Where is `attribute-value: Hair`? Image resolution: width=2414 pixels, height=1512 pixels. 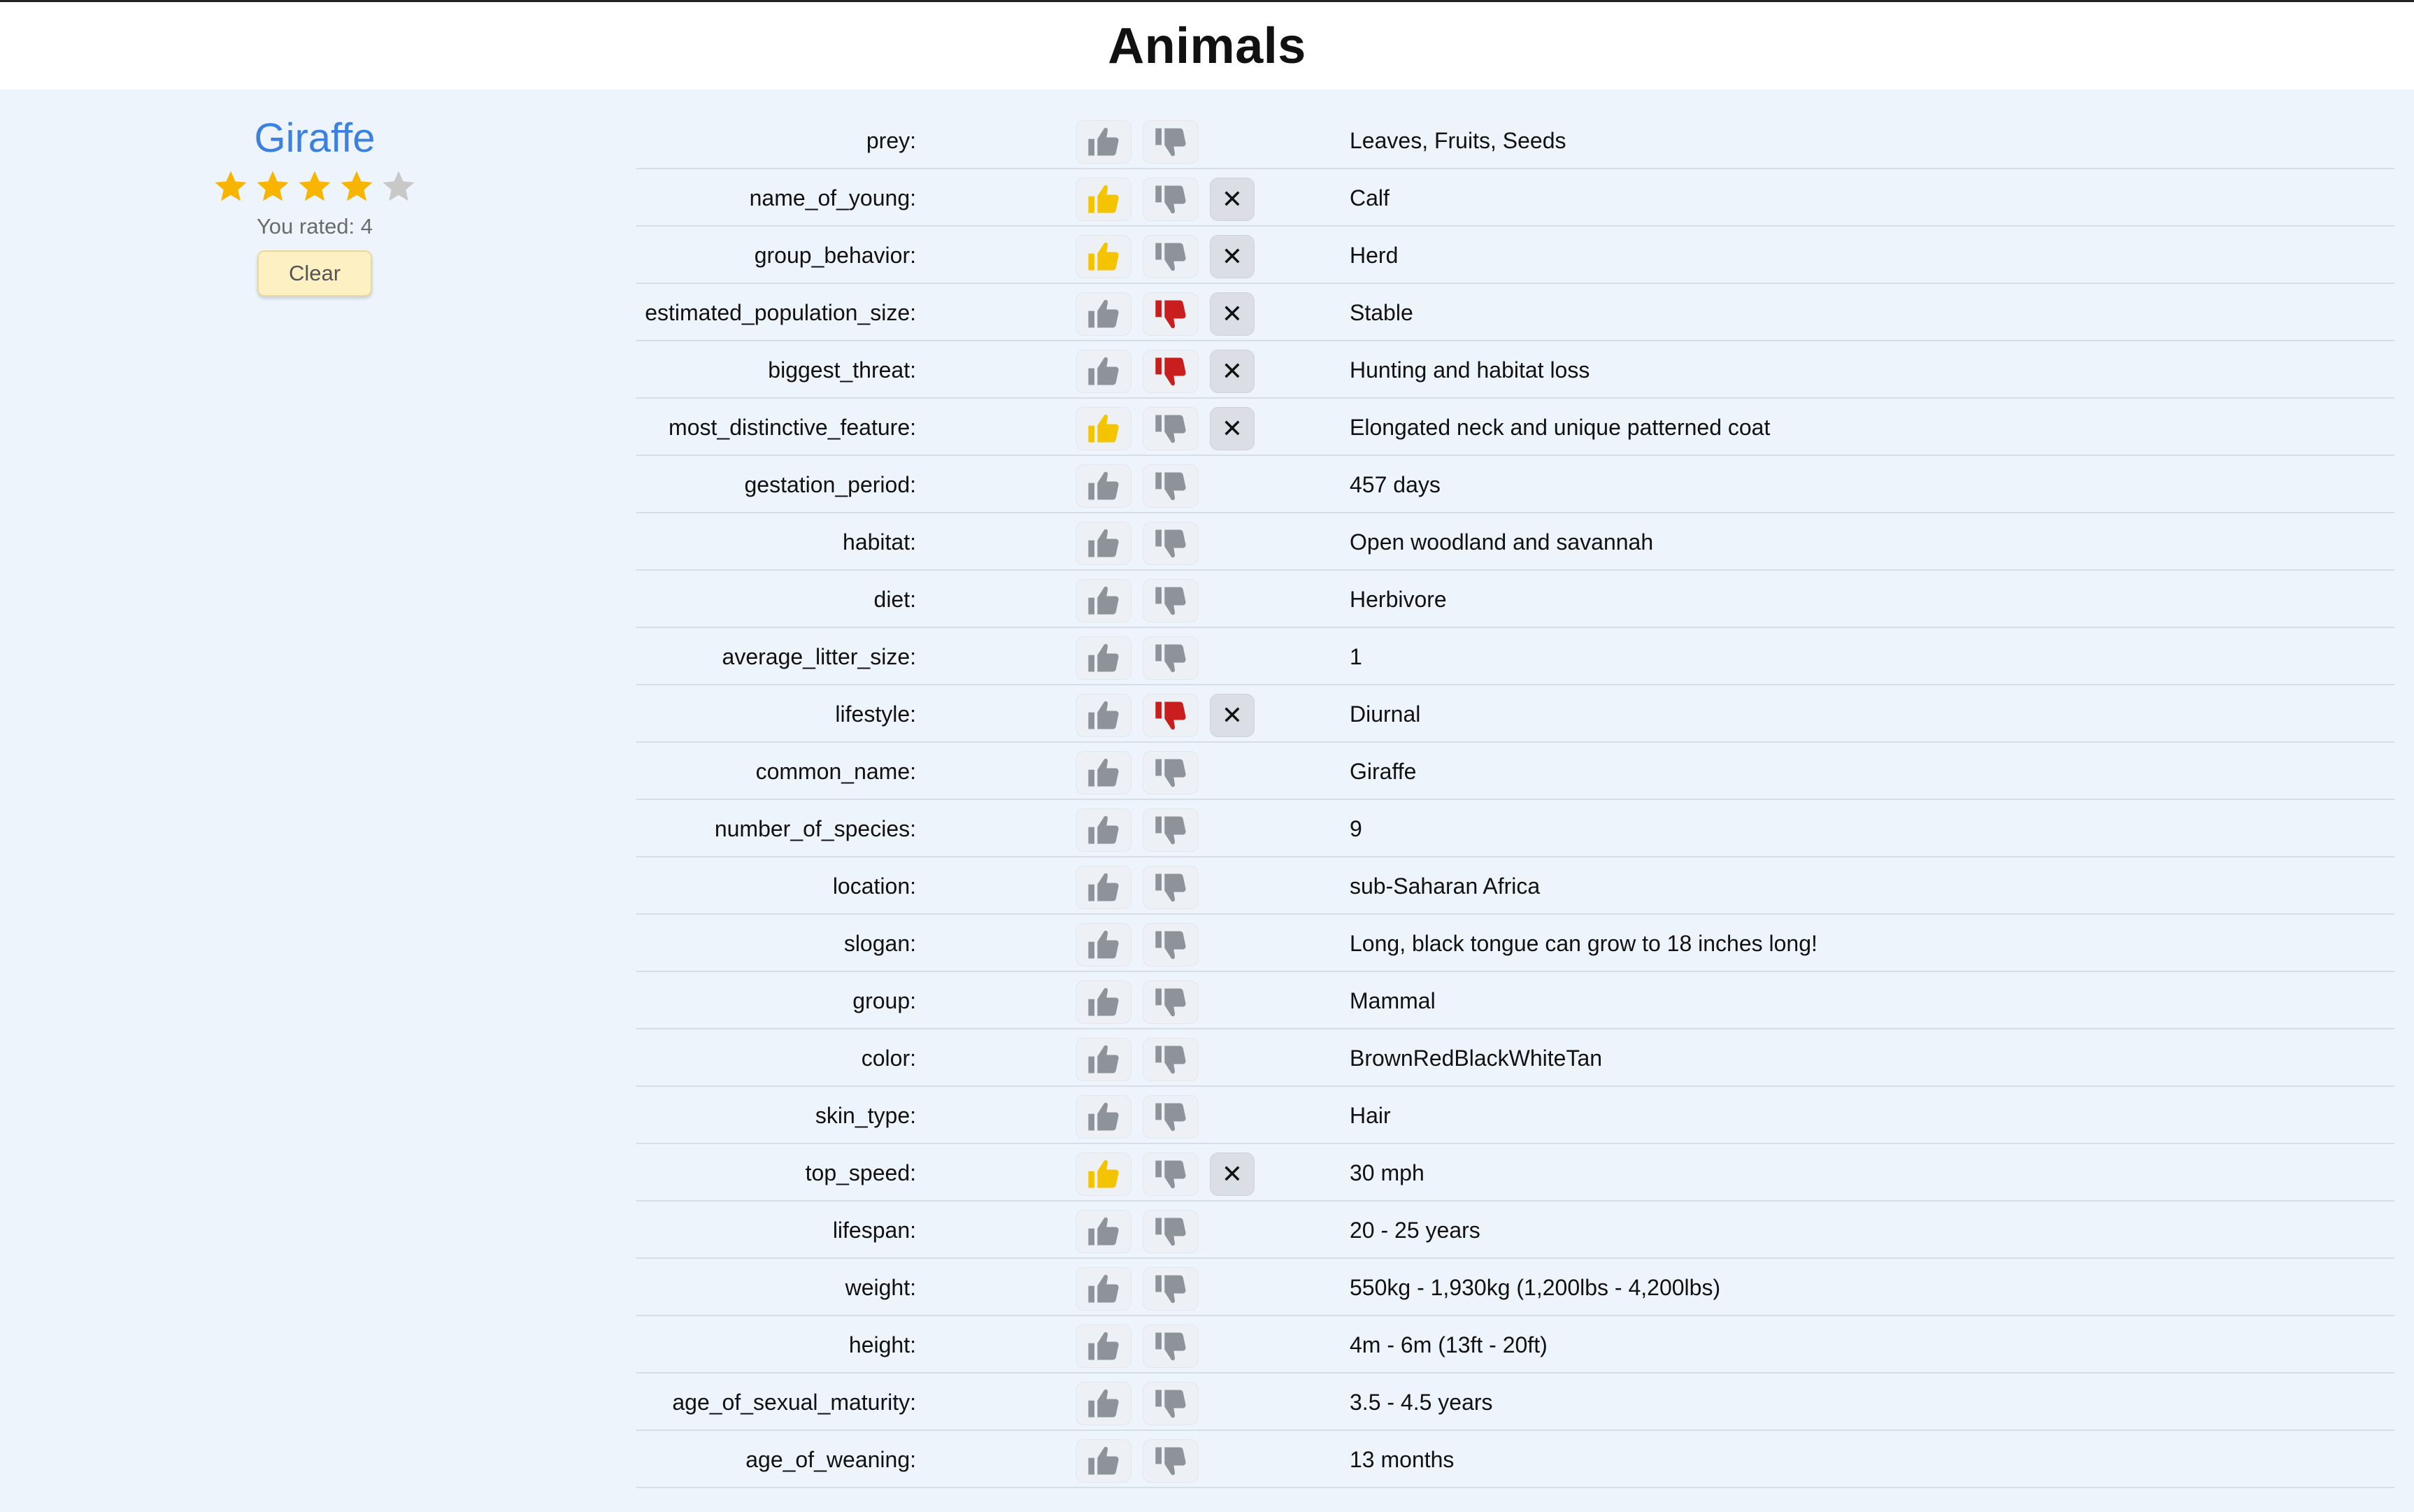
attribute-value: Hair is located at coordinates (1370, 1115).